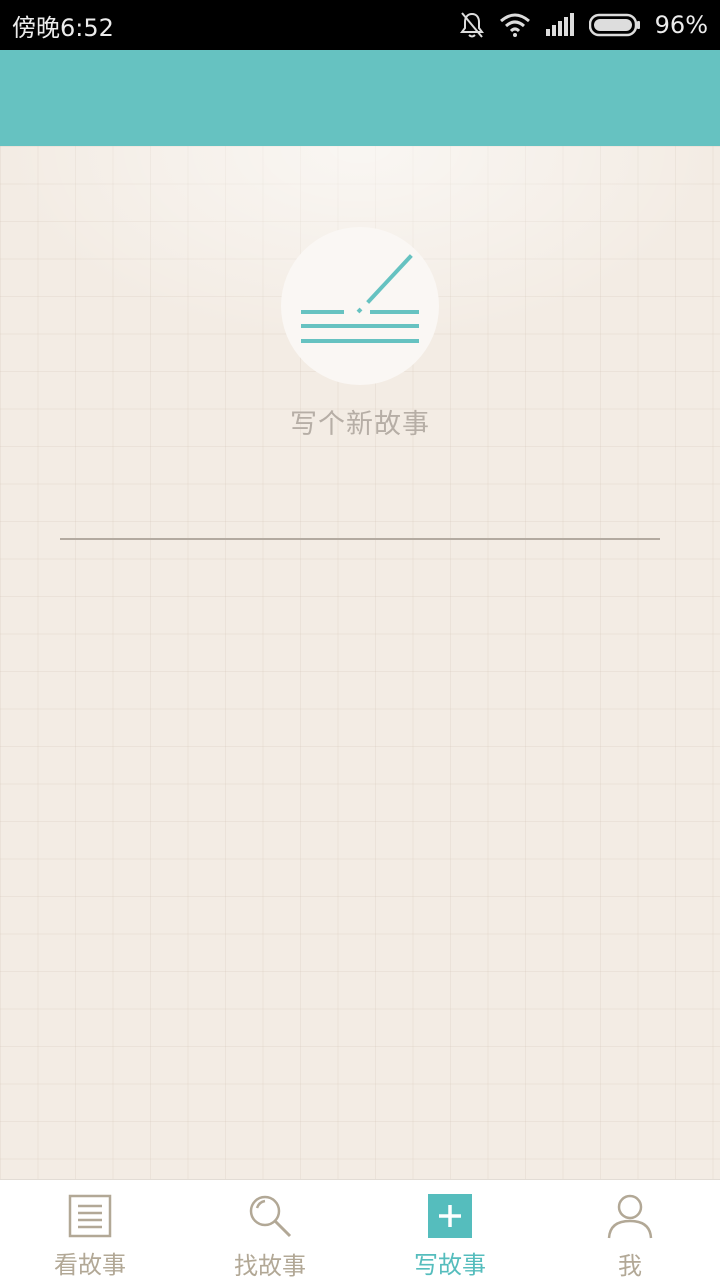  I want to click on battery-icon, so click(614, 25).